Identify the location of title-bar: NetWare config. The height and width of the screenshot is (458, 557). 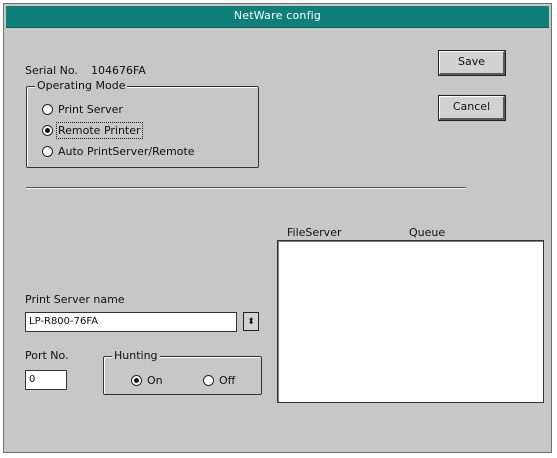
(277, 17).